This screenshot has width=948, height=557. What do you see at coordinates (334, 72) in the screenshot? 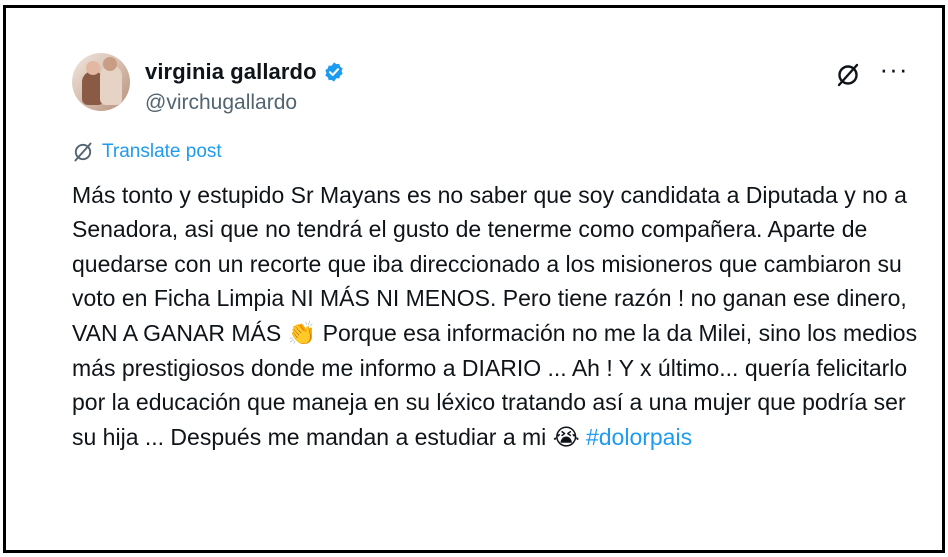
I see `verified-badge-icon` at bounding box center [334, 72].